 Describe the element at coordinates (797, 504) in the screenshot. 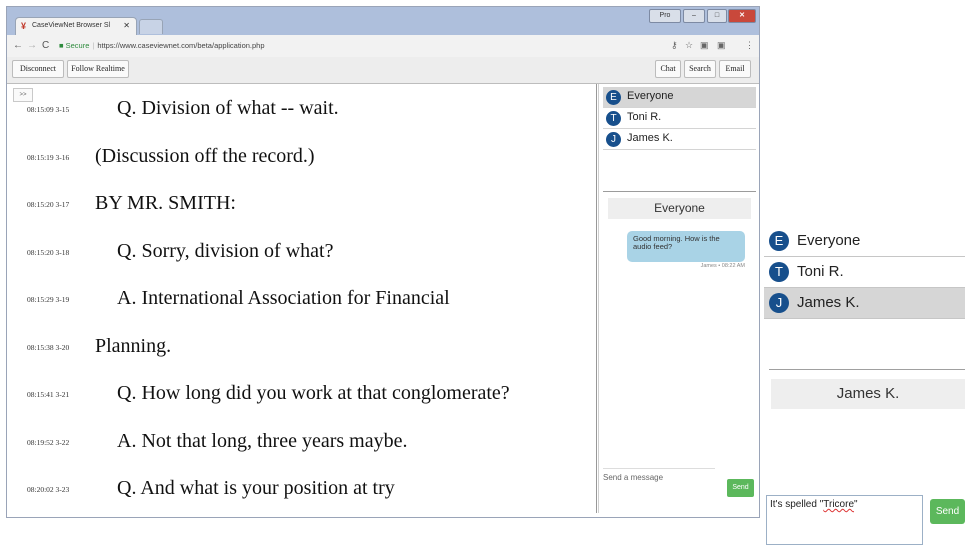

I see `zoom-input-prefix: It's spelled "` at that location.